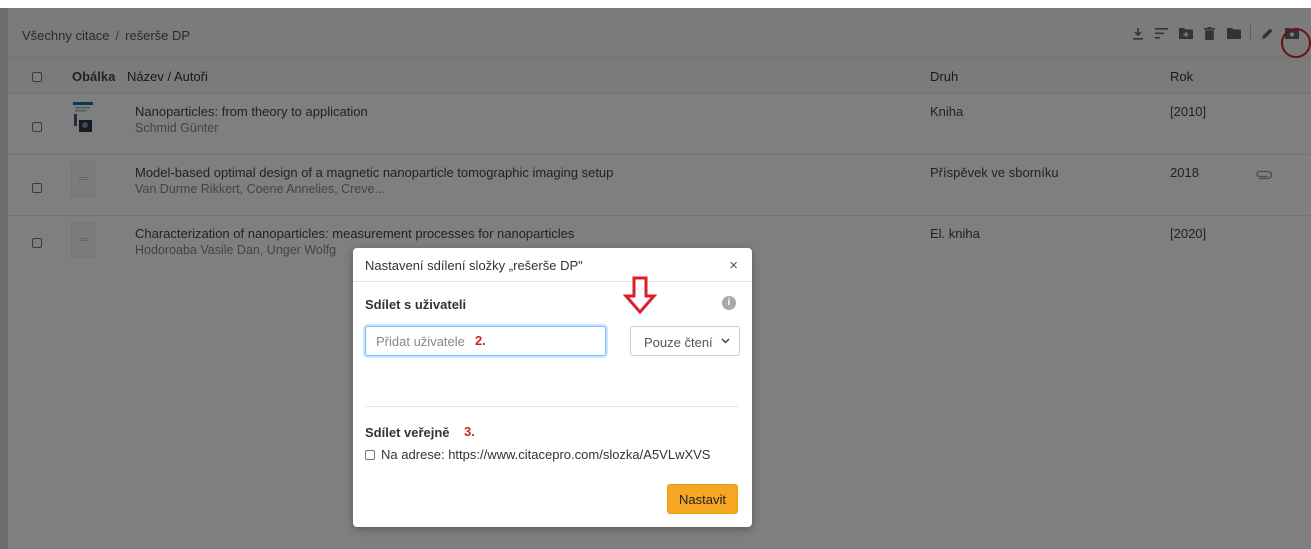  Describe the element at coordinates (480, 340) in the screenshot. I see `annotation-step-2: 2.` at that location.